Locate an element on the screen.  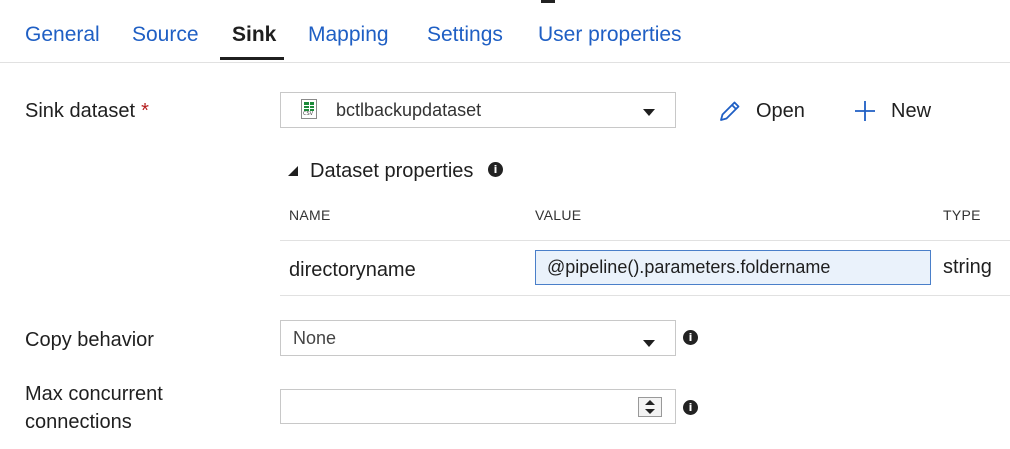
collapse-triangle-icon is located at coordinates (293, 171).